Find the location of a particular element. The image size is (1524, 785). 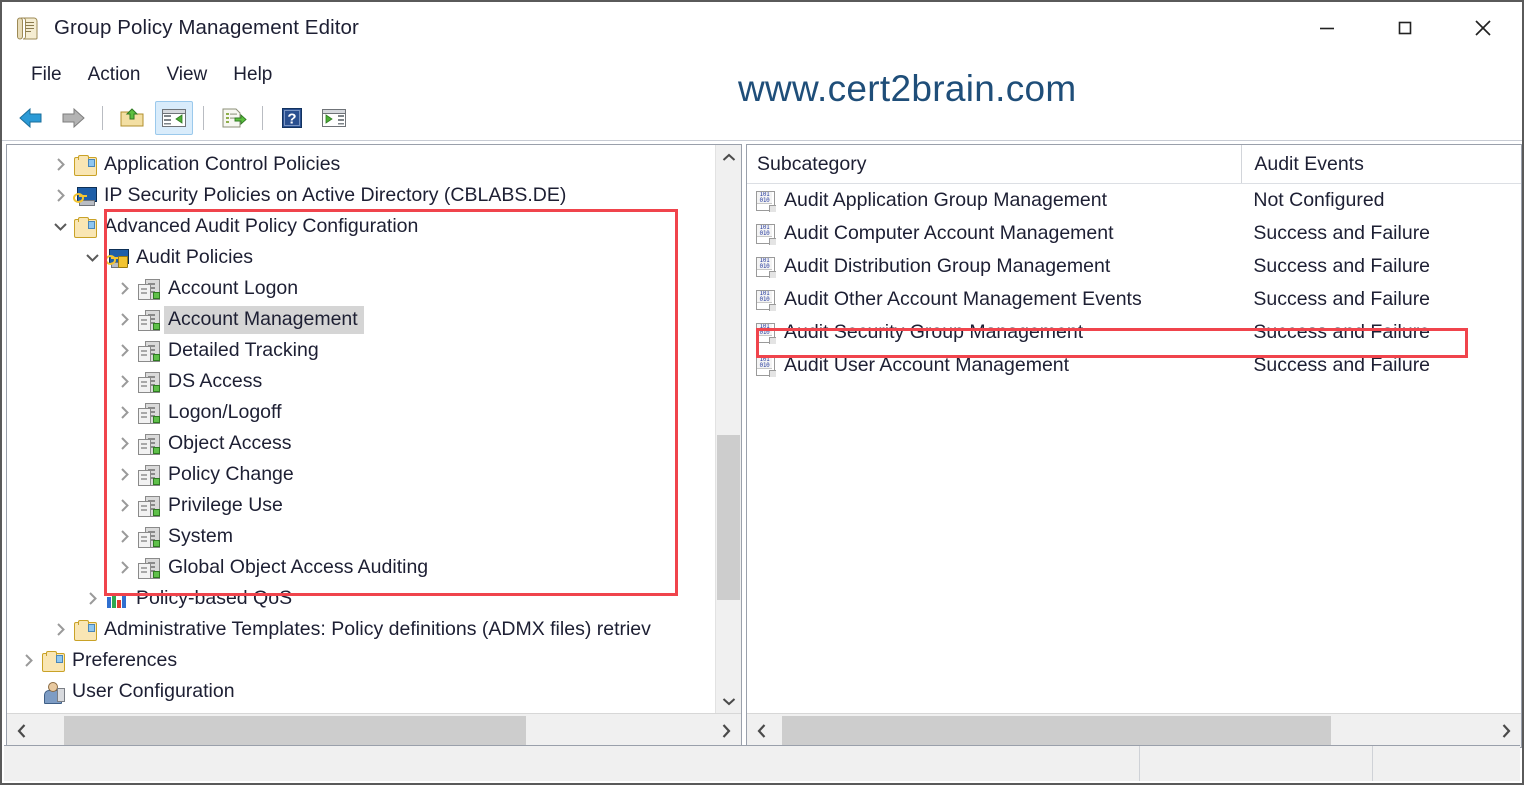

column-header-audit-events: Audit Events is located at coordinates (1381, 164).